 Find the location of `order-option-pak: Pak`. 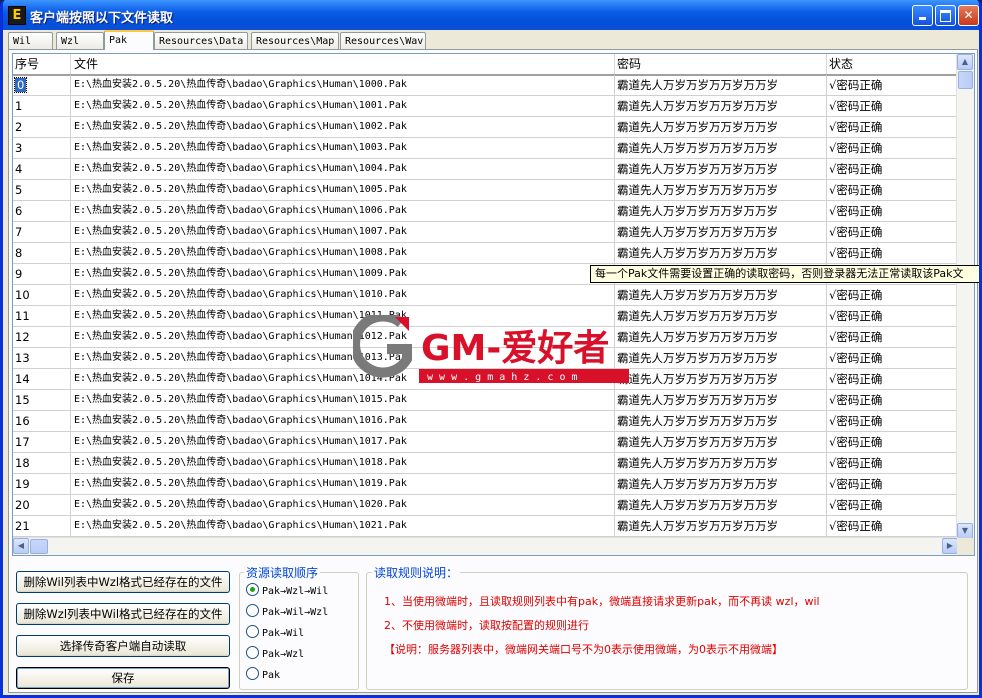

order-option-pak: Pak is located at coordinates (263, 675).